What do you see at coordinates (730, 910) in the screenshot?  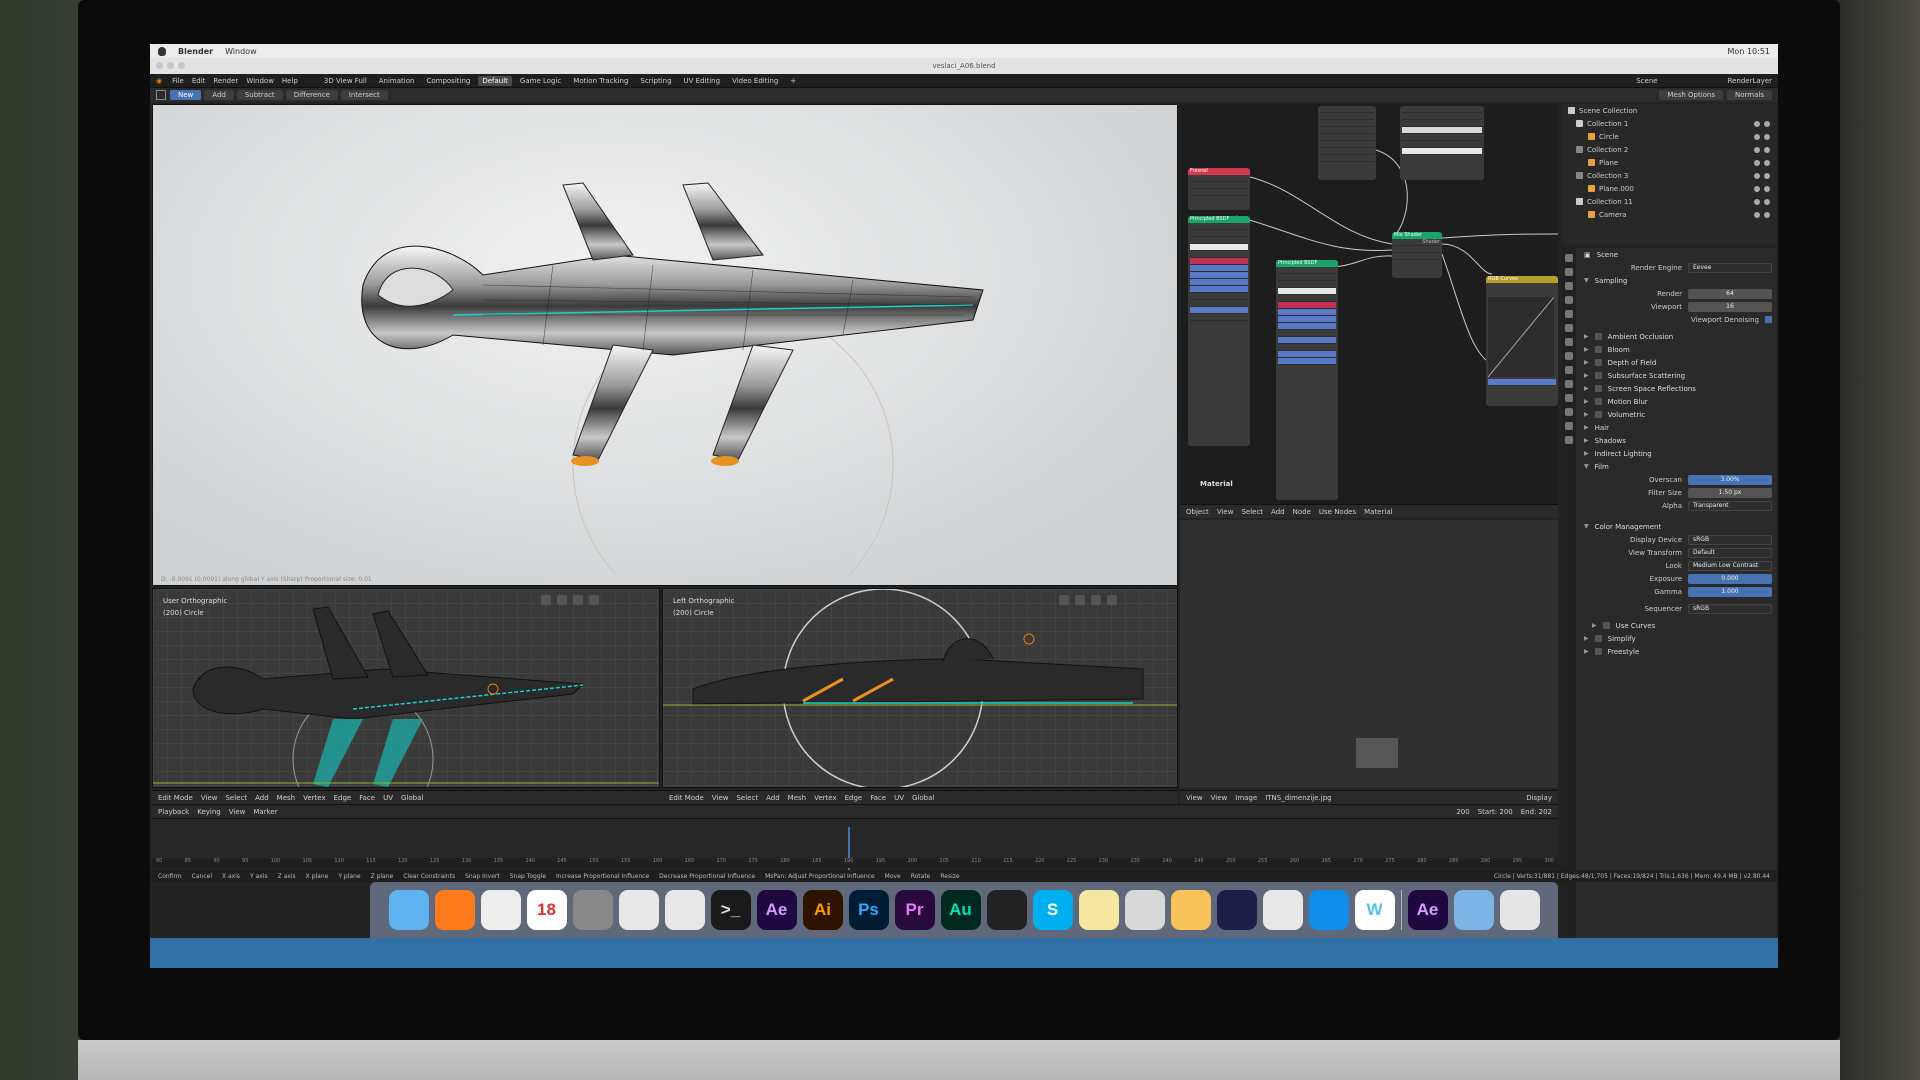 I see `terminal-icon: >_` at bounding box center [730, 910].